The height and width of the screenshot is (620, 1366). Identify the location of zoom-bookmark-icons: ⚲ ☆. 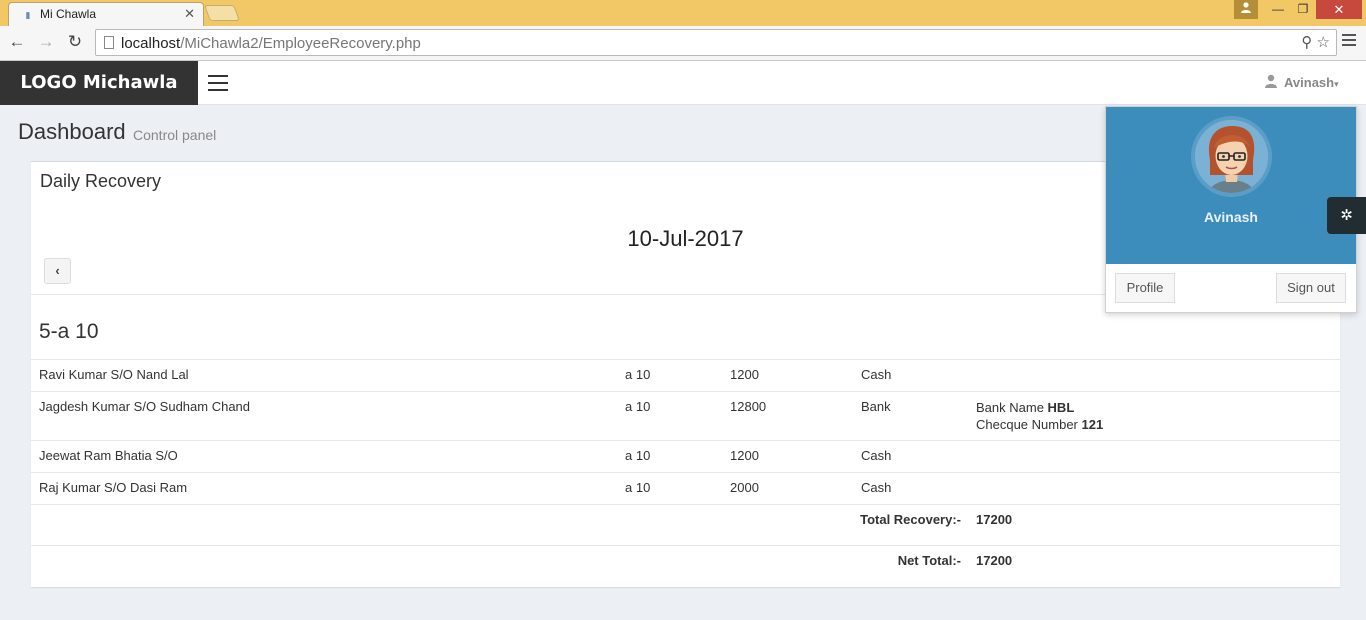
(1315, 42).